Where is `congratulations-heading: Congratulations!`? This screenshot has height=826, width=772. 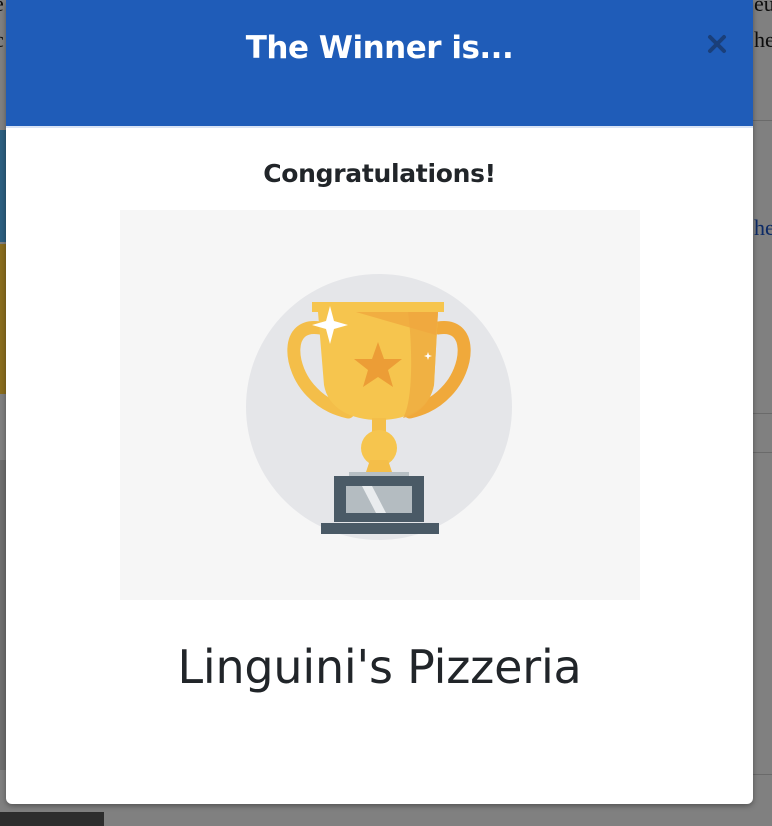 congratulations-heading: Congratulations! is located at coordinates (379, 173).